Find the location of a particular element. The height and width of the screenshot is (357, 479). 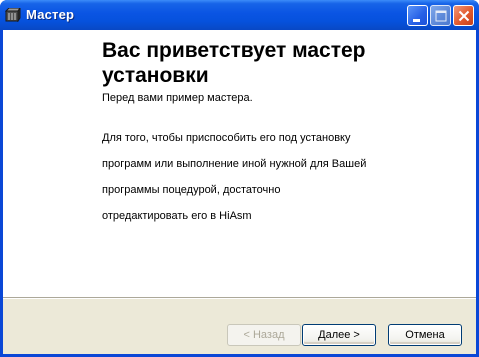

minimize-button is located at coordinates (417, 15).